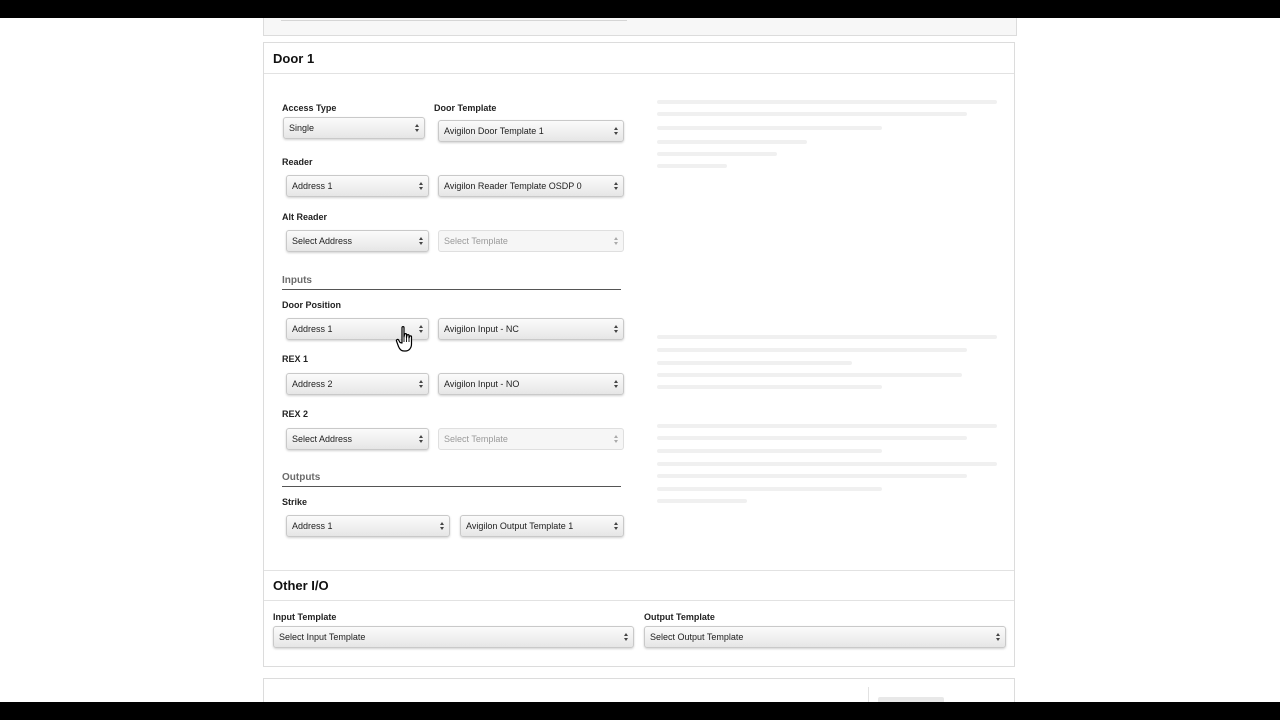 The image size is (1280, 720). Describe the element at coordinates (357, 384) in the screenshot. I see `rex1-address-select: Address 2` at that location.